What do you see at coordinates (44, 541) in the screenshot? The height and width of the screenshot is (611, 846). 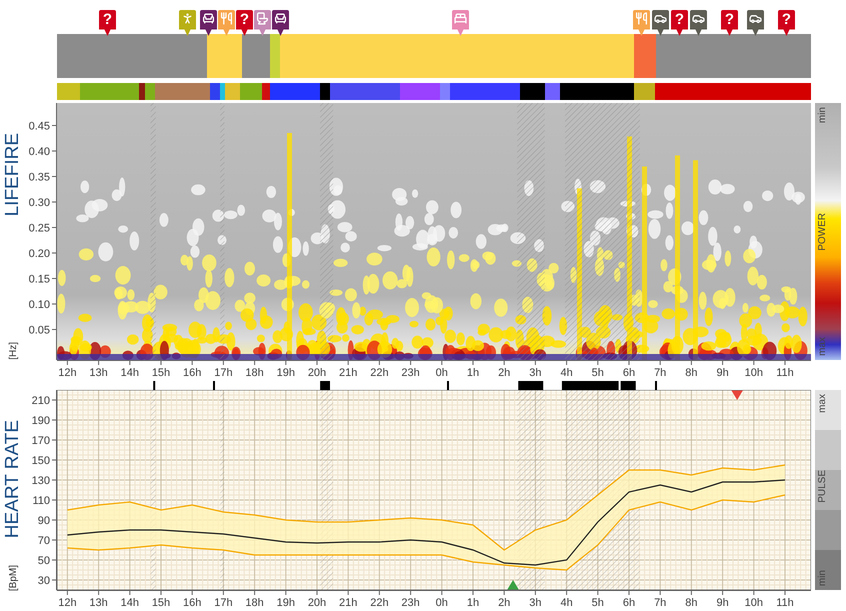 I see `axis-tick-label: 70` at bounding box center [44, 541].